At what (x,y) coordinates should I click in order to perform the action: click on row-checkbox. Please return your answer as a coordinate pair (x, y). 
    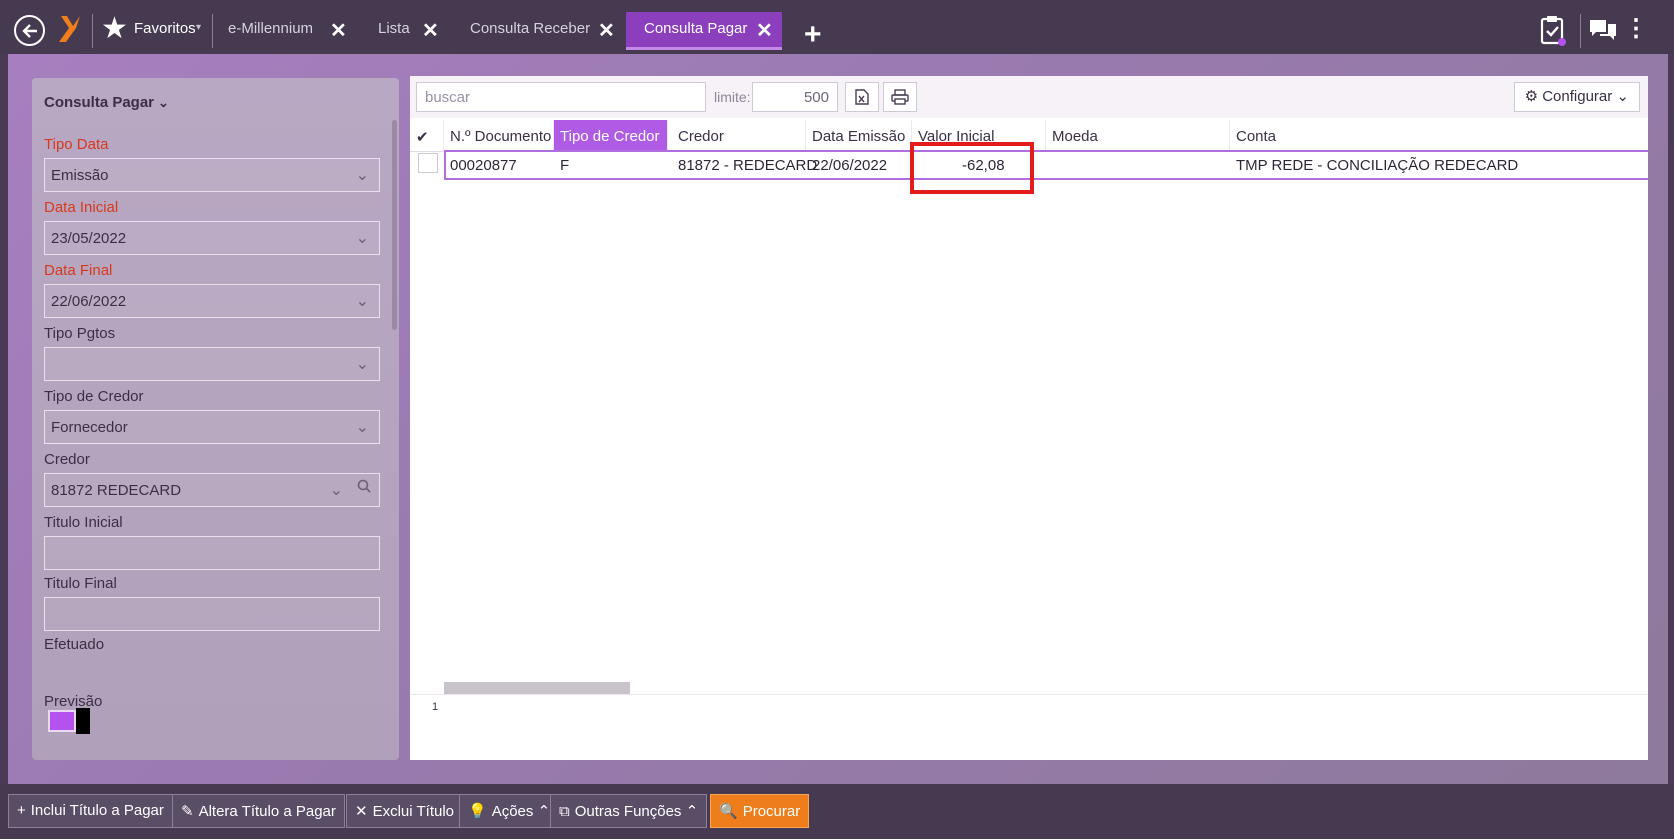
    Looking at the image, I should click on (428, 163).